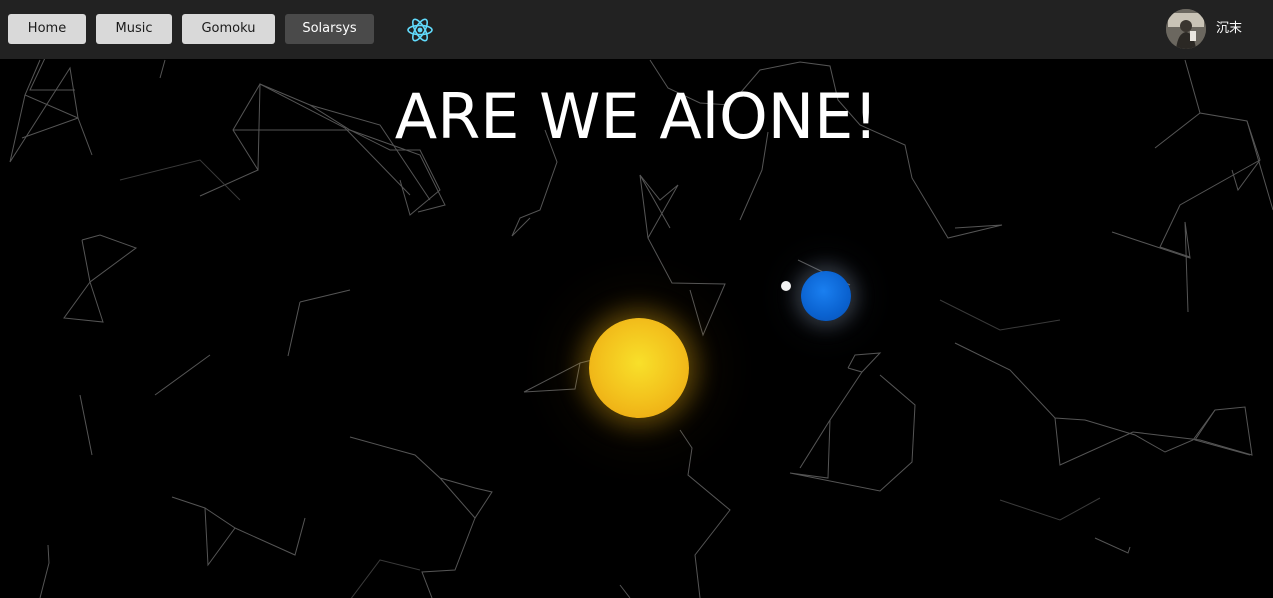  I want to click on username: 沉末, so click(1229, 29).